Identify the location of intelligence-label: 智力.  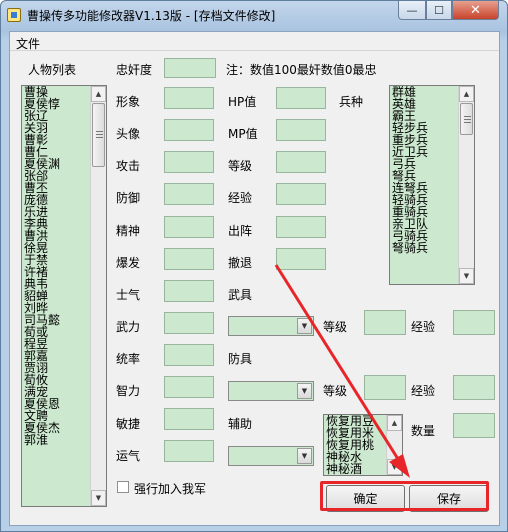
(128, 391).